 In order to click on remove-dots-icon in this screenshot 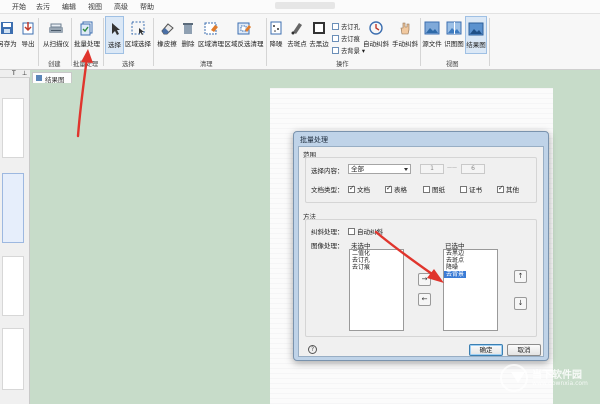, I will do `click(296, 29)`.